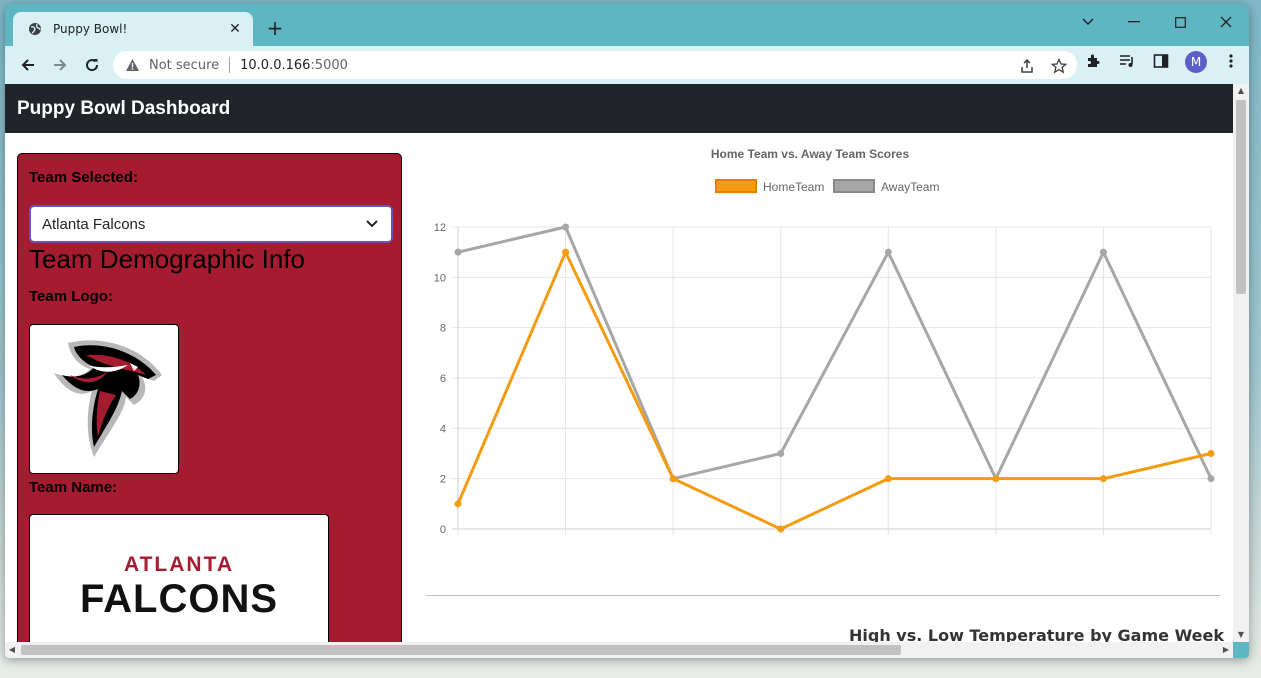 The height and width of the screenshot is (678, 1261). What do you see at coordinates (619, 108) in the screenshot?
I see `navbar: Puppy Bowl Dashboard` at bounding box center [619, 108].